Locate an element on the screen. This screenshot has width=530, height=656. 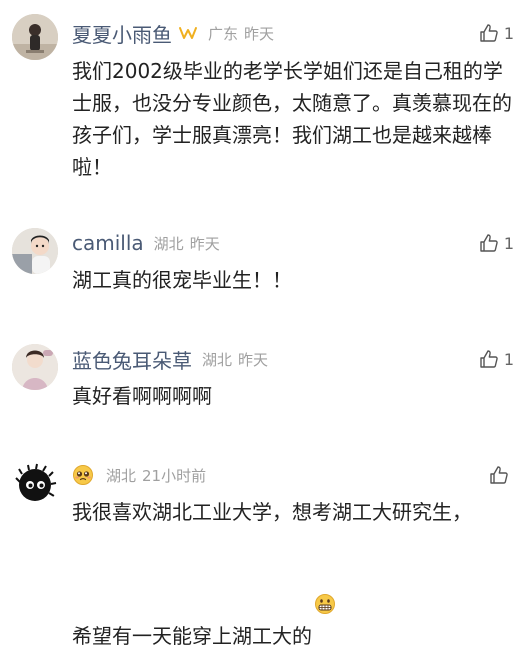
comment-time: 21小时前 is located at coordinates (174, 475).